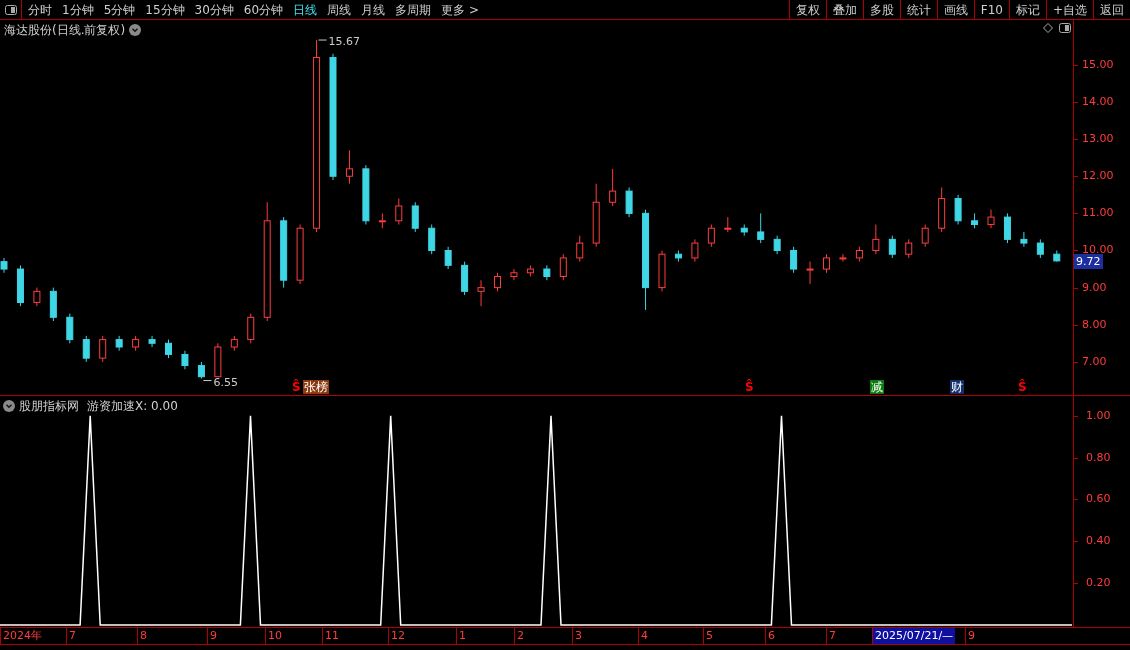 The image size is (1130, 650). What do you see at coordinates (877, 387) in the screenshot?
I see `event-tag: 减` at bounding box center [877, 387].